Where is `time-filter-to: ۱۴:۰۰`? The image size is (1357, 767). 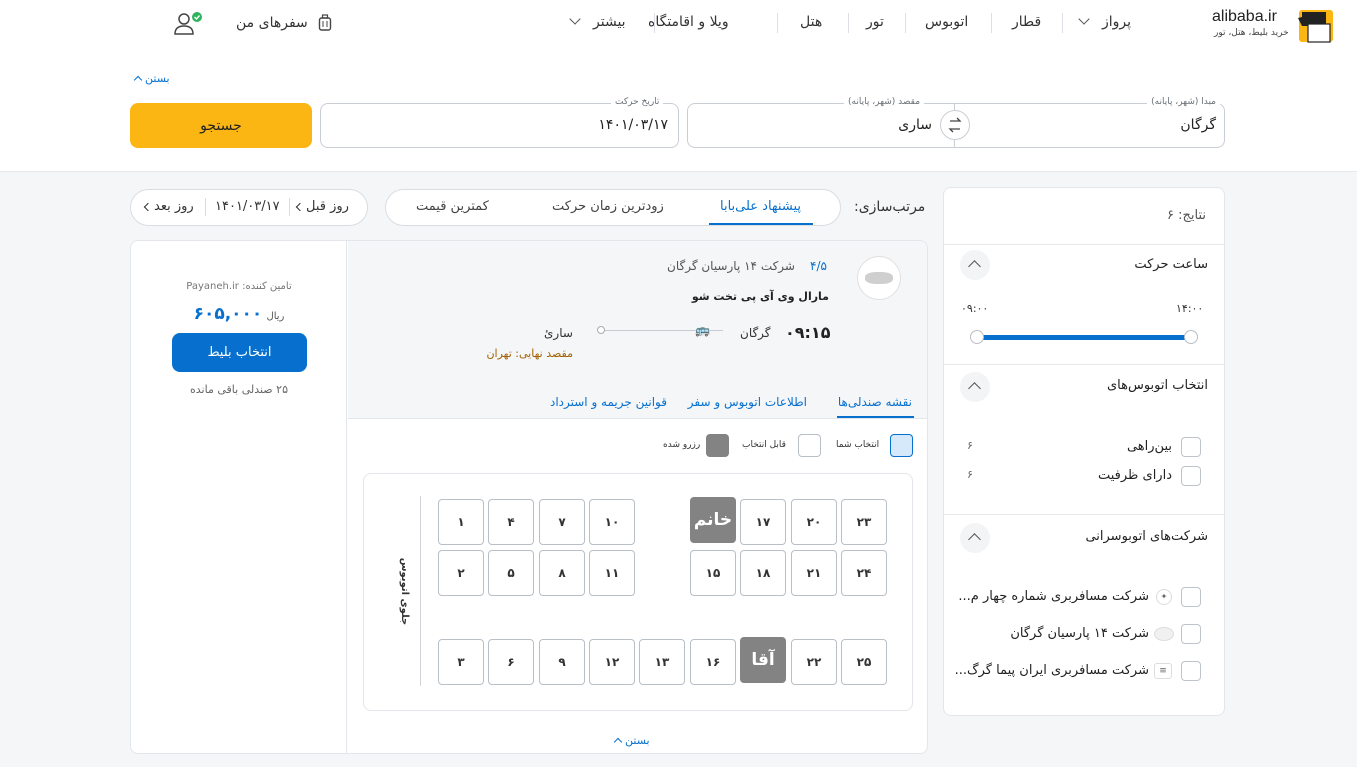 time-filter-to: ۱۴:۰۰ is located at coordinates (1190, 308).